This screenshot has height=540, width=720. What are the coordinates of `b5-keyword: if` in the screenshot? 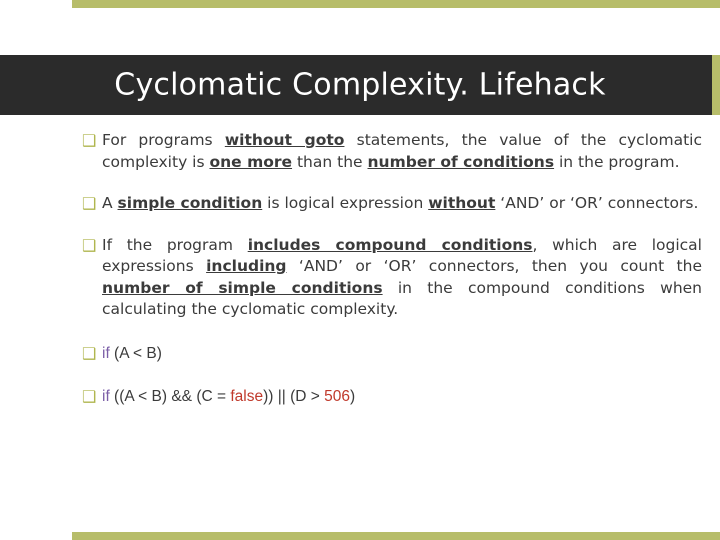 It's located at (106, 396).